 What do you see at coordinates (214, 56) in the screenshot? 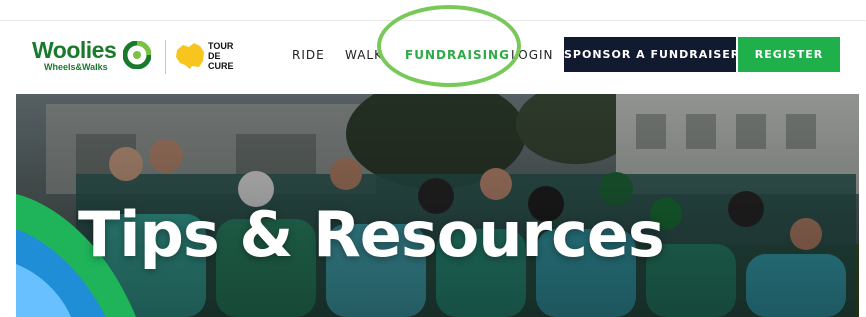
I see `tour-logo-line-2: DE` at bounding box center [214, 56].